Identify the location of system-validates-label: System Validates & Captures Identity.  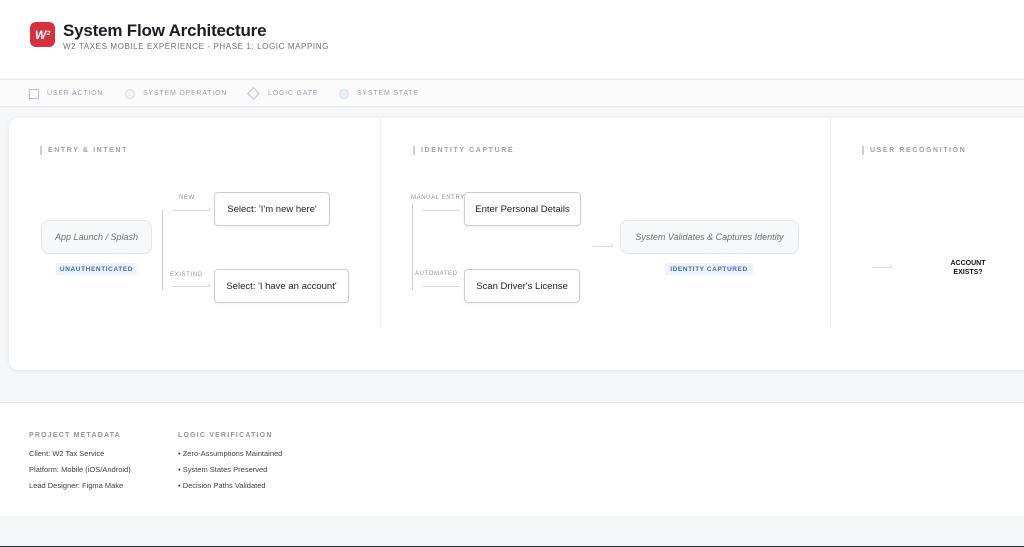
(709, 237).